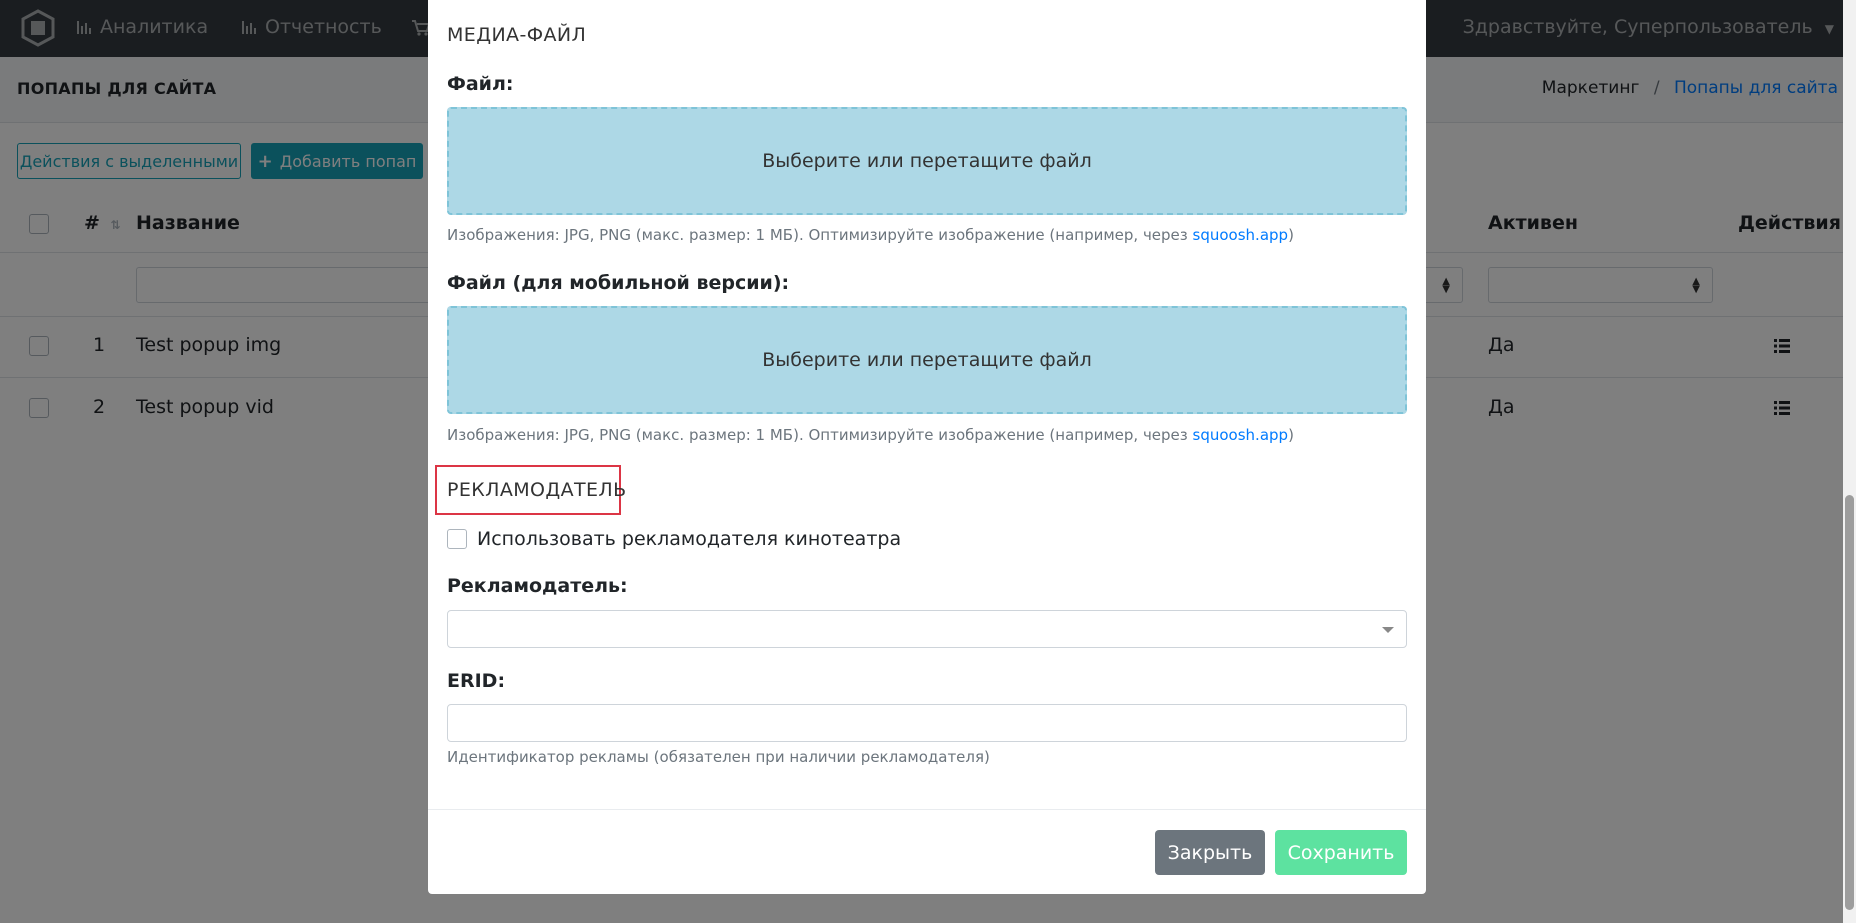 The image size is (1856, 923). I want to click on modal-footer-divider, so click(927, 809).